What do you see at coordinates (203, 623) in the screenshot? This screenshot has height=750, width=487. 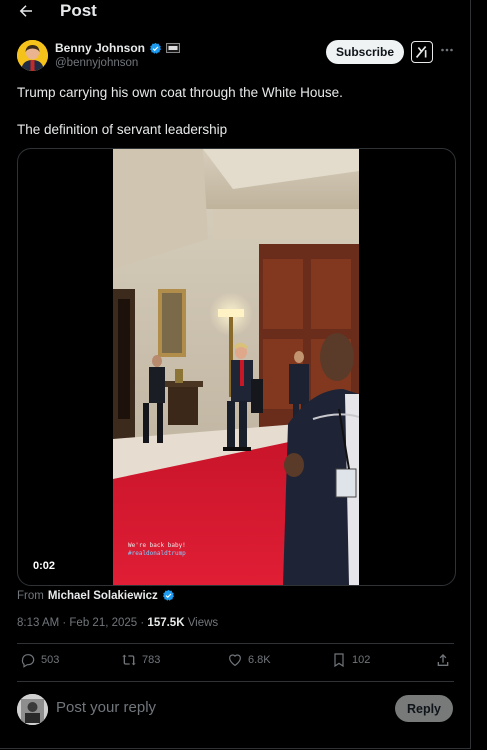 I see `views-label: Views` at bounding box center [203, 623].